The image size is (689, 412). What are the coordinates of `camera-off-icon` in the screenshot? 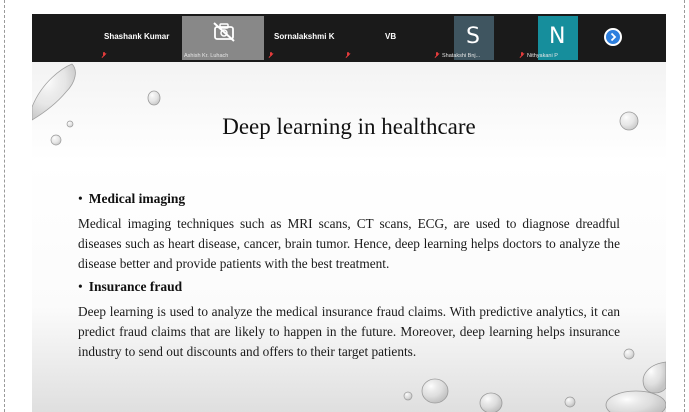 It's located at (224, 32).